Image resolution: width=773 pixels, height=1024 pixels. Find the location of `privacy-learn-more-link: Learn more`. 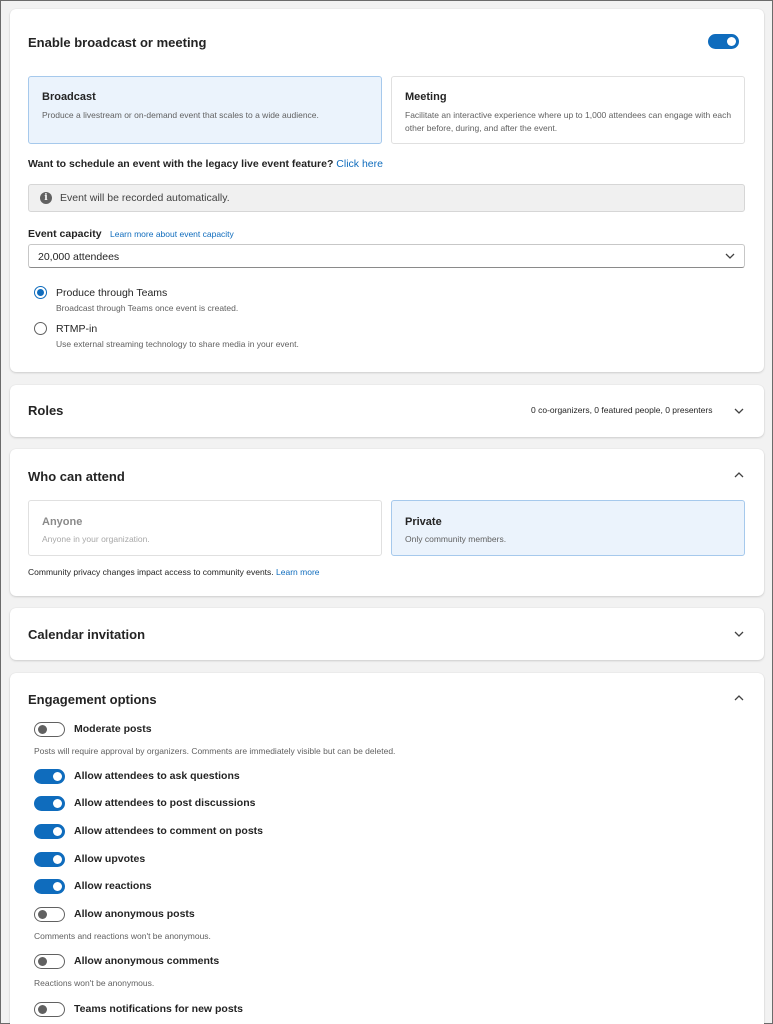

privacy-learn-more-link: Learn more is located at coordinates (297, 572).